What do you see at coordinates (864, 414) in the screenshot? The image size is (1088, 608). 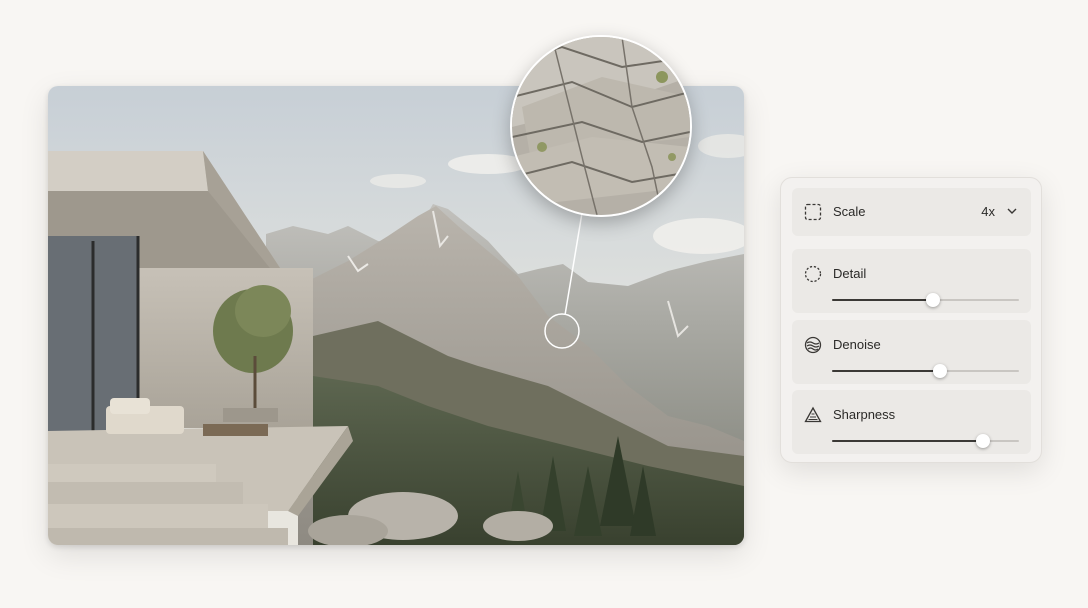 I see `sharpness-label: Sharpness` at bounding box center [864, 414].